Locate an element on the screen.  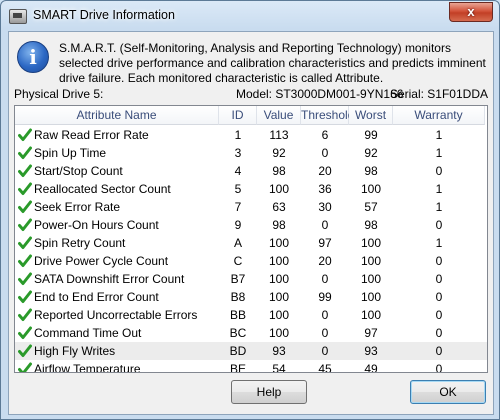
attribute-id: BD is located at coordinates (238, 351).